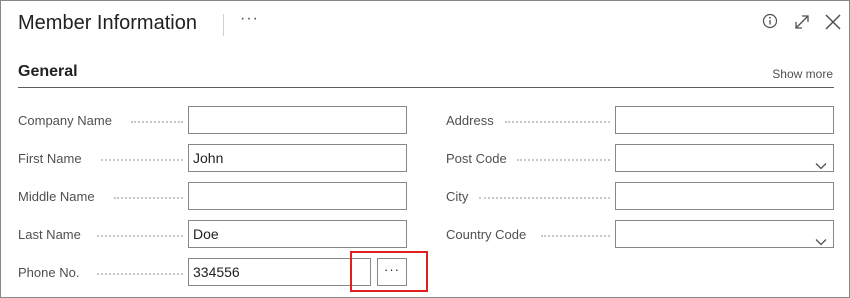 This screenshot has height=298, width=850. What do you see at coordinates (486, 234) in the screenshot?
I see `country-code-label: Country Code` at bounding box center [486, 234].